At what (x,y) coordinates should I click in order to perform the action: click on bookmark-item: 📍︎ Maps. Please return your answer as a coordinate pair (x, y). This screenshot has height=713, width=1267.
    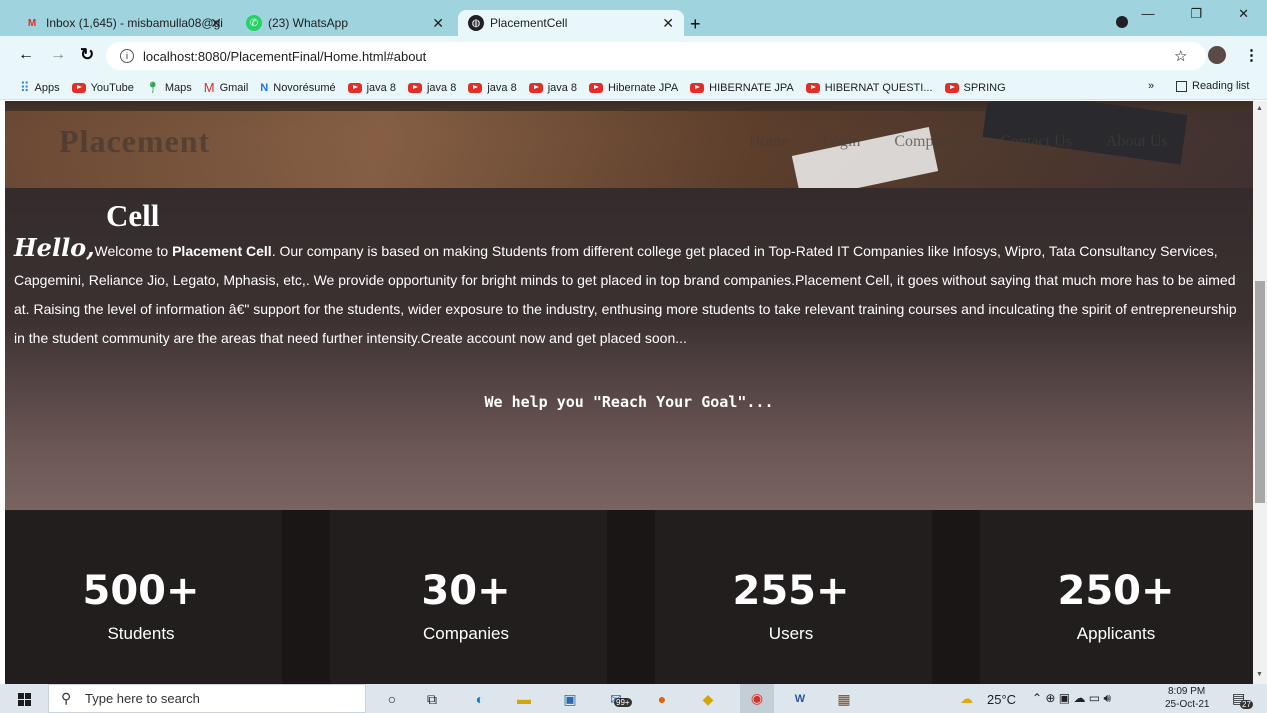
    Looking at the image, I should click on (169, 88).